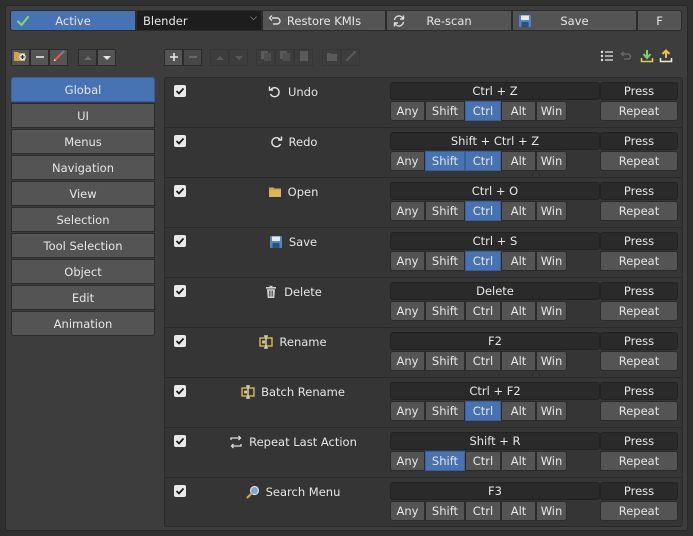 The image size is (693, 536). What do you see at coordinates (83, 89) in the screenshot?
I see `category-item: Global` at bounding box center [83, 89].